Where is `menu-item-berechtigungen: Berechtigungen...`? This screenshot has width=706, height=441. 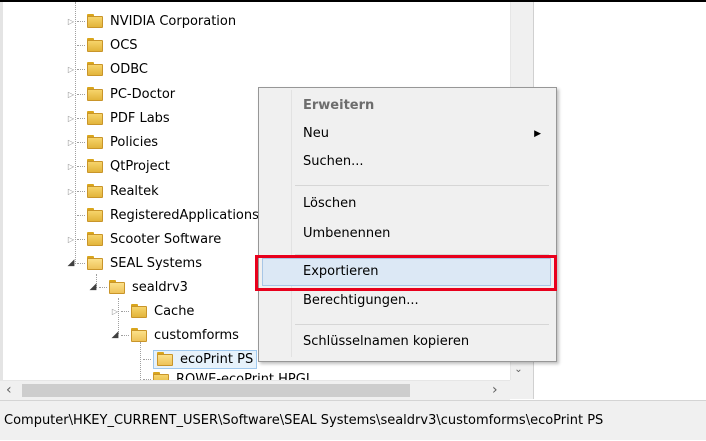
menu-item-berechtigungen: Berechtigungen... is located at coordinates (406, 301).